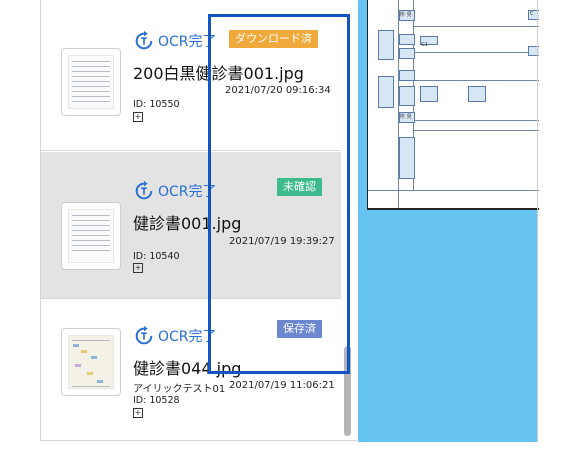 The image size is (578, 449). Describe the element at coordinates (282, 385) in the screenshot. I see `timestamp: 2021/07/19 11:06:21` at that location.